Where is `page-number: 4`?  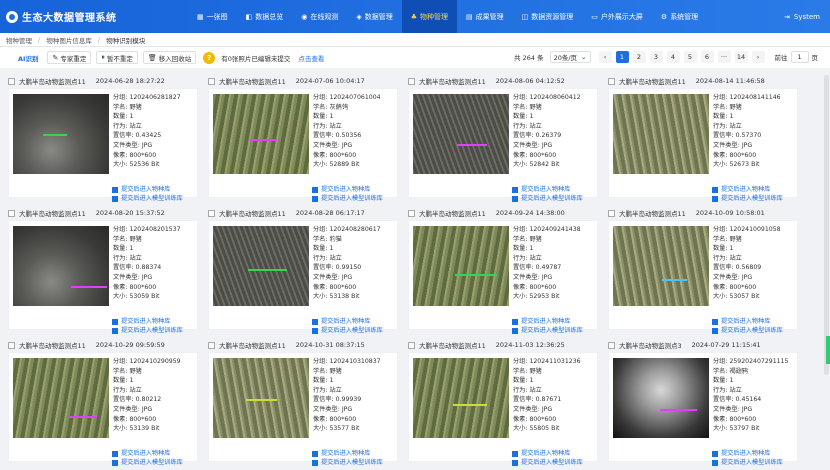 page-number: 4 is located at coordinates (673, 57).